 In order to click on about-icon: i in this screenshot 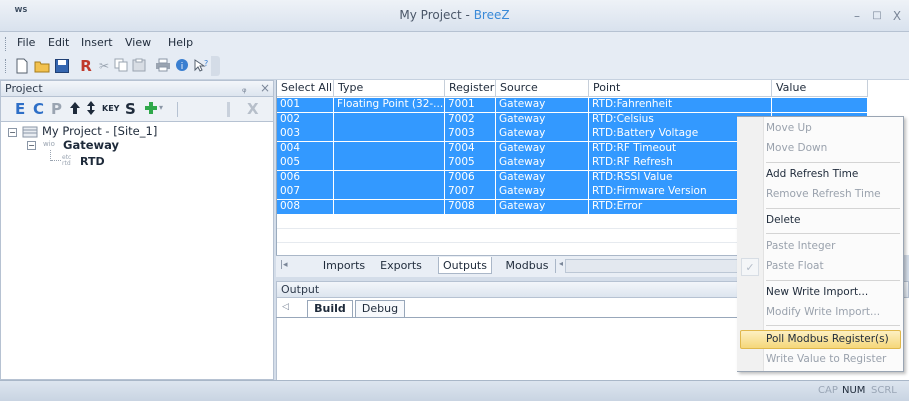, I will do `click(182, 66)`.